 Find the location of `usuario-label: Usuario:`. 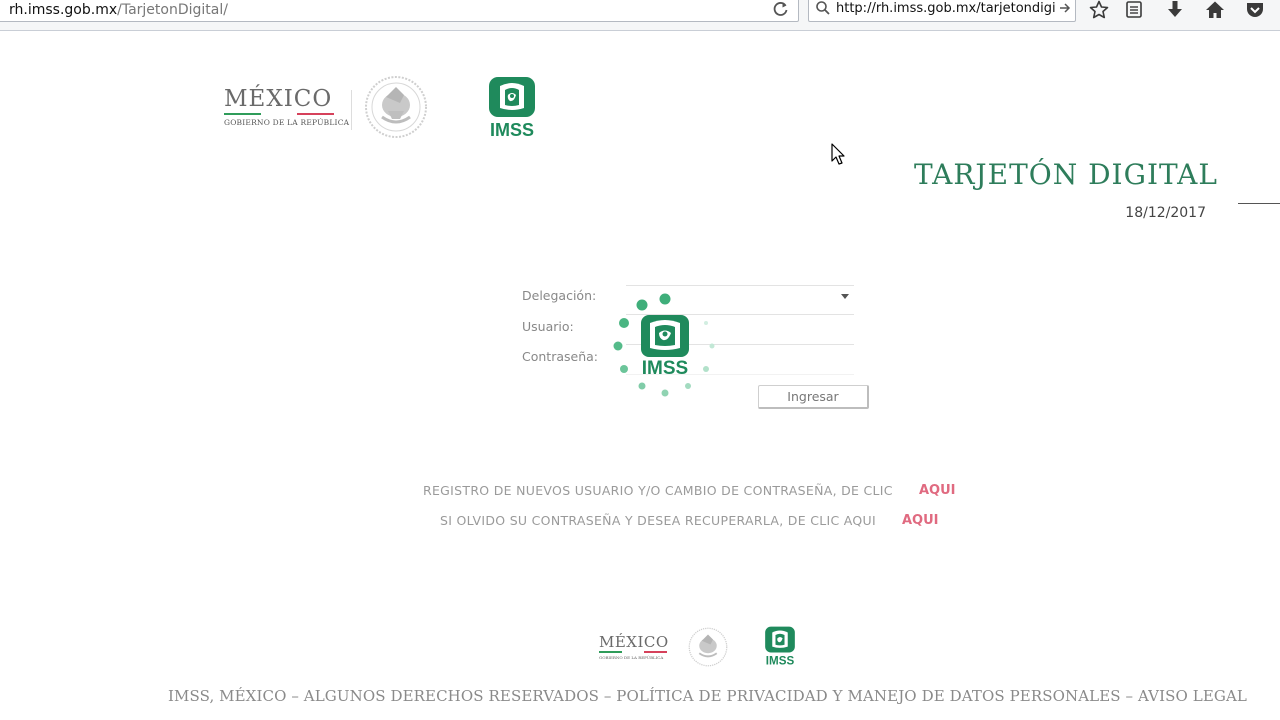

usuario-label: Usuario: is located at coordinates (548, 326).